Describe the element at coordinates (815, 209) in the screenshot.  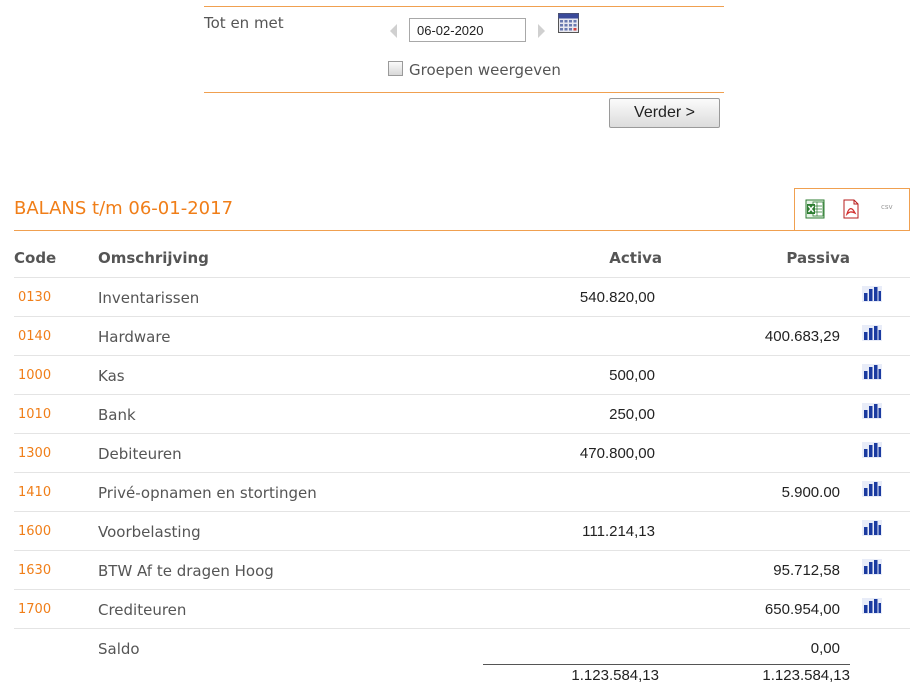
I see `excel-export-icon` at that location.